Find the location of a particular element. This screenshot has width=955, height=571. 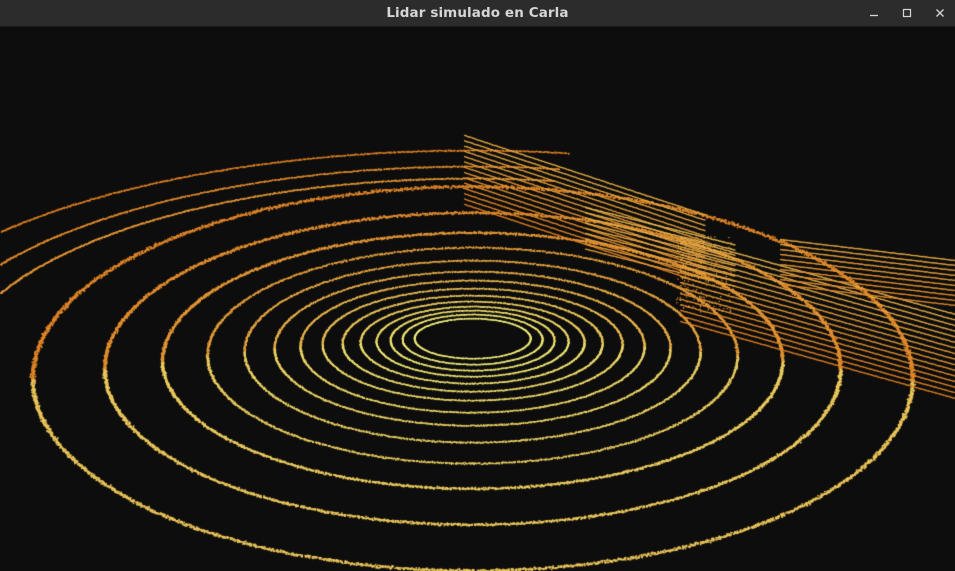

close-icon is located at coordinates (940, 13).